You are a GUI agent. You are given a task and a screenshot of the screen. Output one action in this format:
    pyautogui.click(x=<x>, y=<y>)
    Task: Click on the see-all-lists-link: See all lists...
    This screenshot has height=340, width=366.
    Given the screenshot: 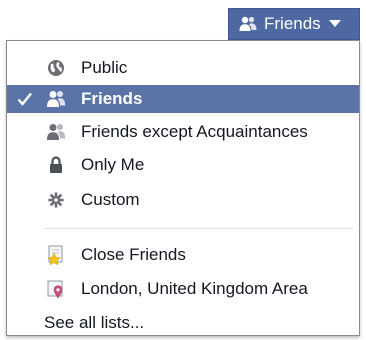 What is the action you would take?
    pyautogui.click(x=94, y=323)
    